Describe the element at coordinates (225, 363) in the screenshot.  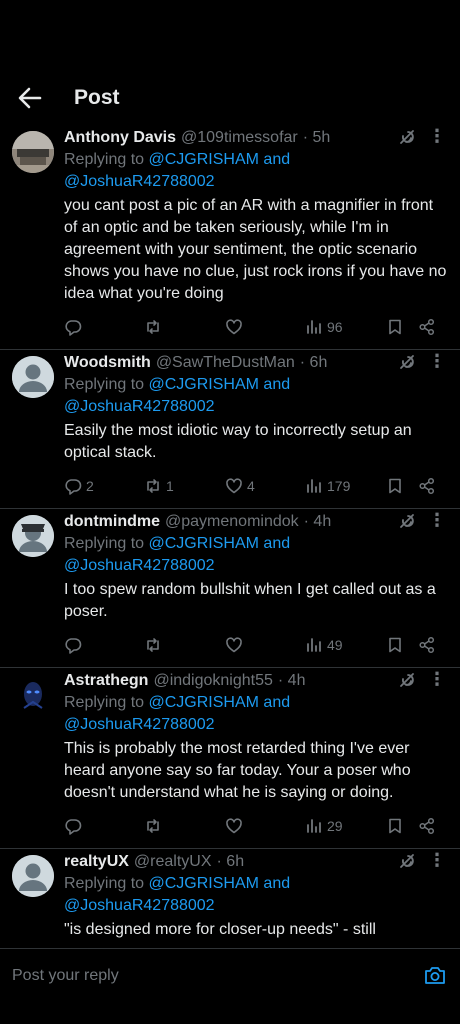
I see `author-handle: @SawTheDustMan` at that location.